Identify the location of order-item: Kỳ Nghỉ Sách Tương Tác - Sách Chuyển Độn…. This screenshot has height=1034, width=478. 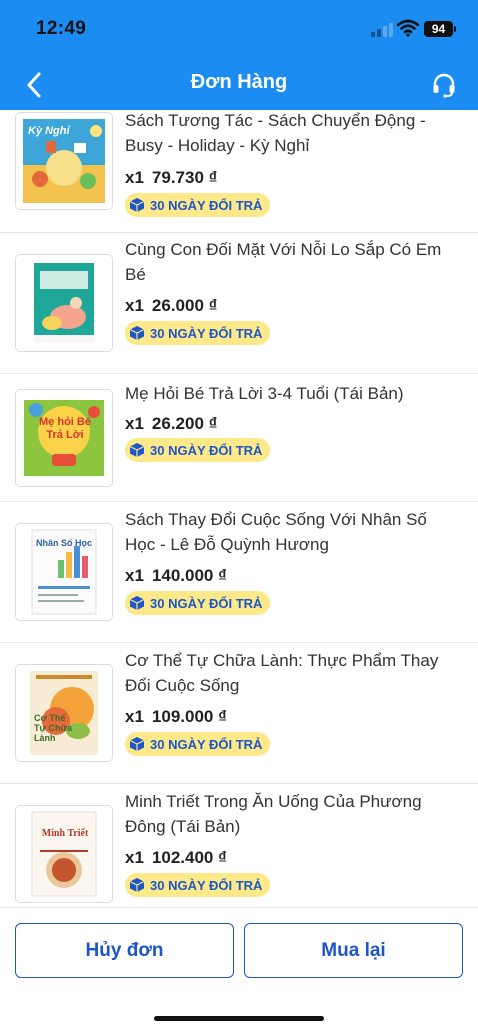
(239, 171).